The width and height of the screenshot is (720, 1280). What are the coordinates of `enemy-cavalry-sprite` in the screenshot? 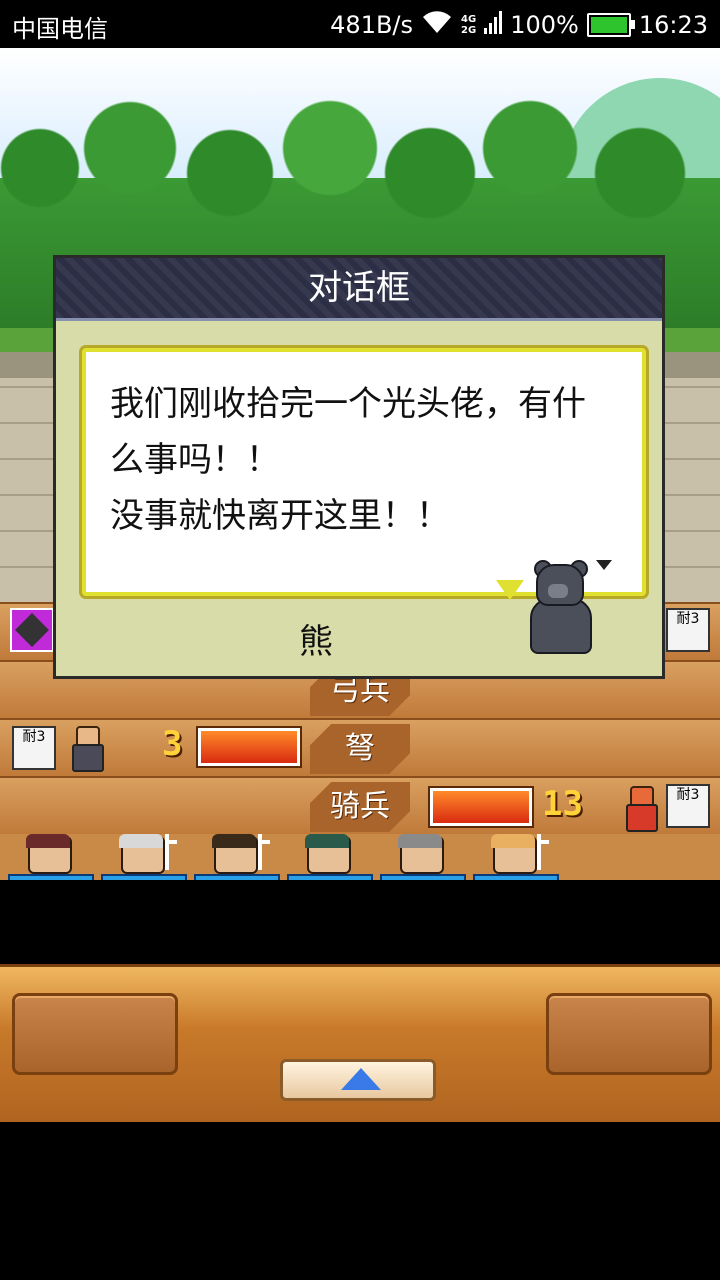 It's located at (640, 807).